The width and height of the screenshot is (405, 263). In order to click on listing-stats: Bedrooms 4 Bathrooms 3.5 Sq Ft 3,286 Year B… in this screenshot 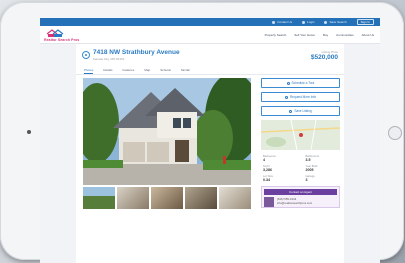, I will do `click(300, 168)`.